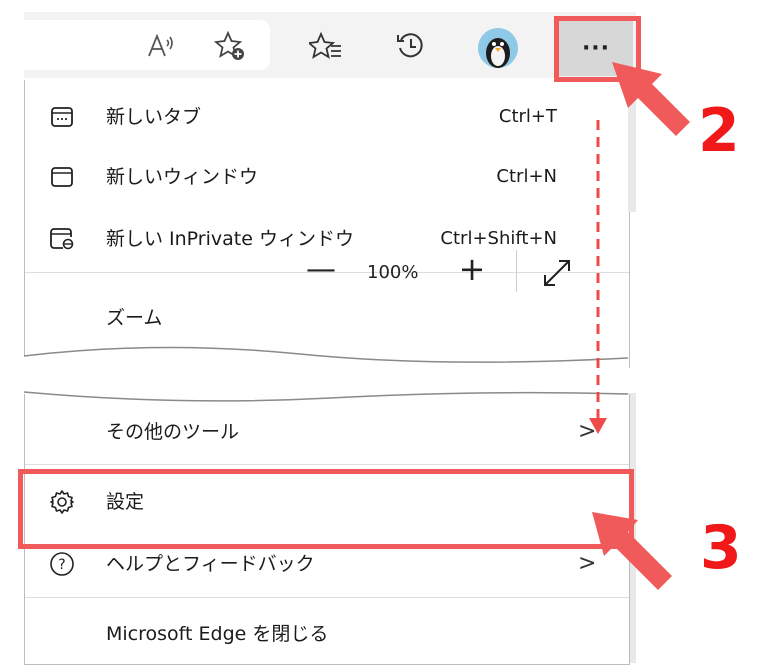  What do you see at coordinates (326, 509) in the screenshot?
I see `settings-highlight` at bounding box center [326, 509].